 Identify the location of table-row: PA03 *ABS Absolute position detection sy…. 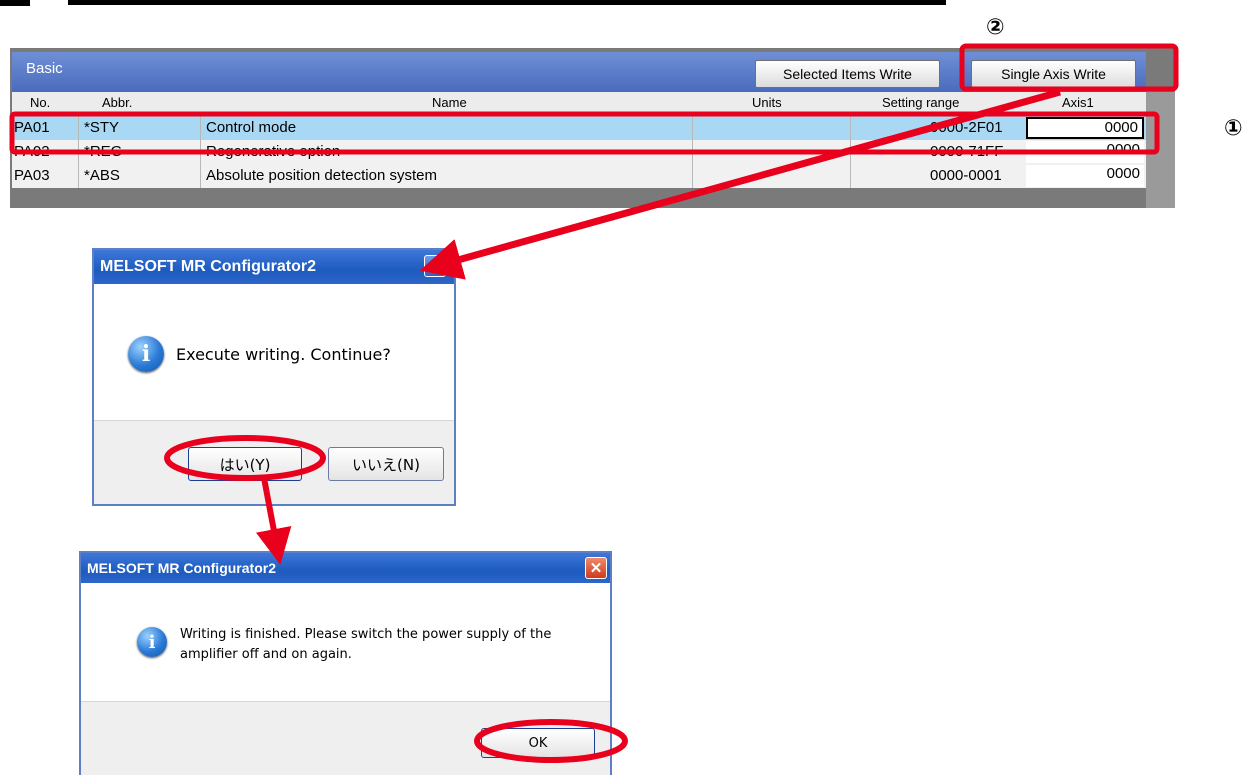
(579, 176).